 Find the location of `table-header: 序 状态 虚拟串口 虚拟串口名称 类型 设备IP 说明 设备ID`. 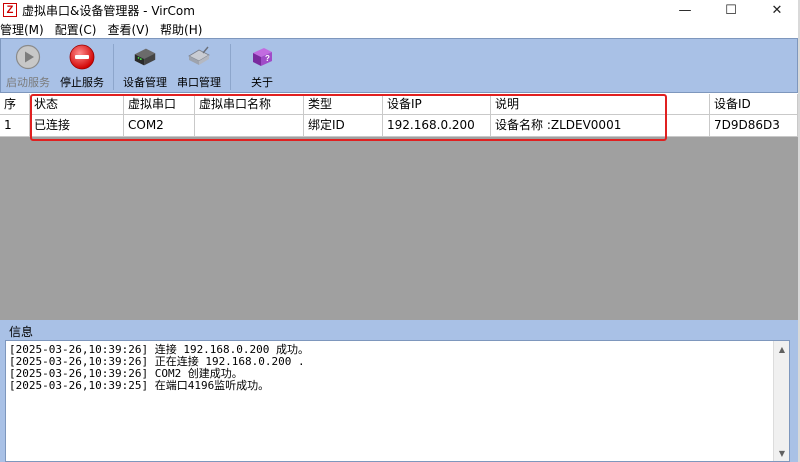

table-header: 序 状态 虚拟串口 虚拟串口名称 类型 设备IP 说明 设备ID is located at coordinates (399, 104).